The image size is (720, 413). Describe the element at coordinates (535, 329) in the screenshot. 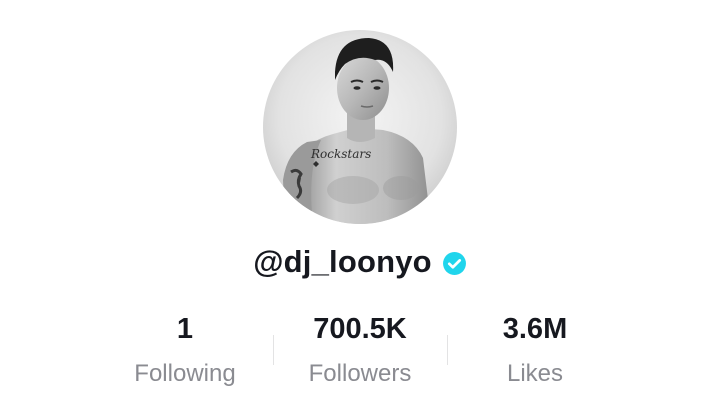

I see `likes-count: 3.6M` at that location.